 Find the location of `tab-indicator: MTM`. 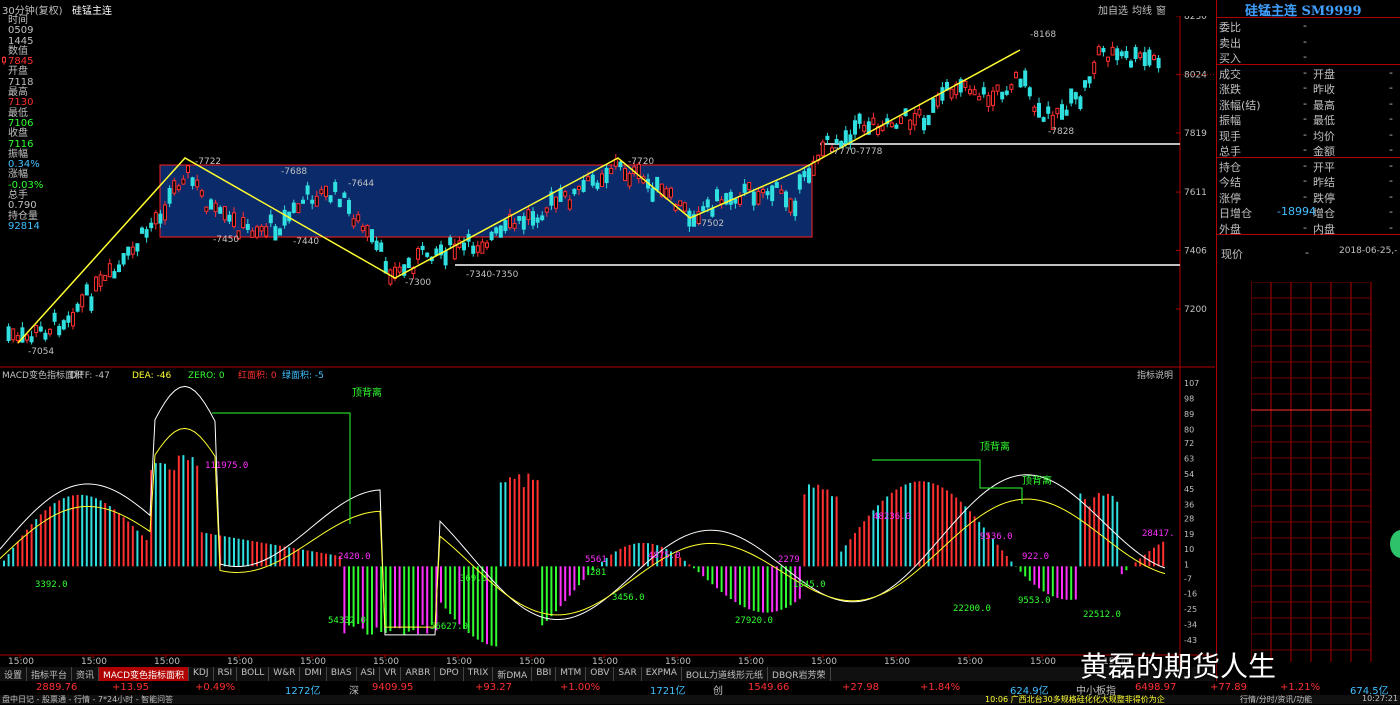

tab-indicator: MTM is located at coordinates (571, 674).